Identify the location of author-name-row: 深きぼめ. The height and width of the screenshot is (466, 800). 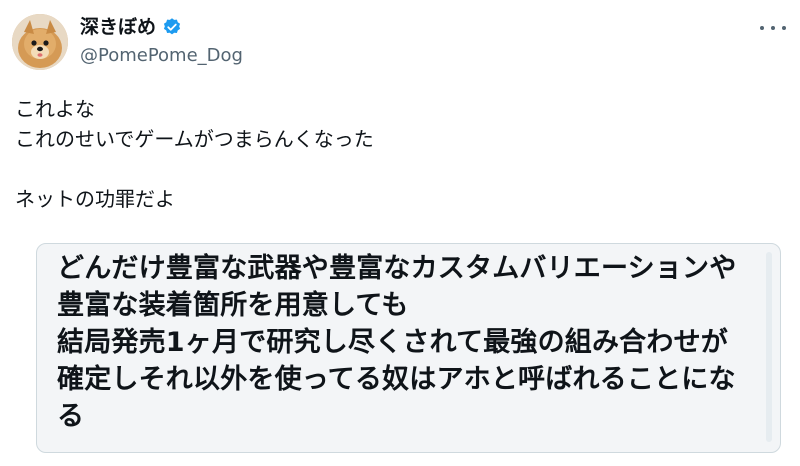
(131, 27).